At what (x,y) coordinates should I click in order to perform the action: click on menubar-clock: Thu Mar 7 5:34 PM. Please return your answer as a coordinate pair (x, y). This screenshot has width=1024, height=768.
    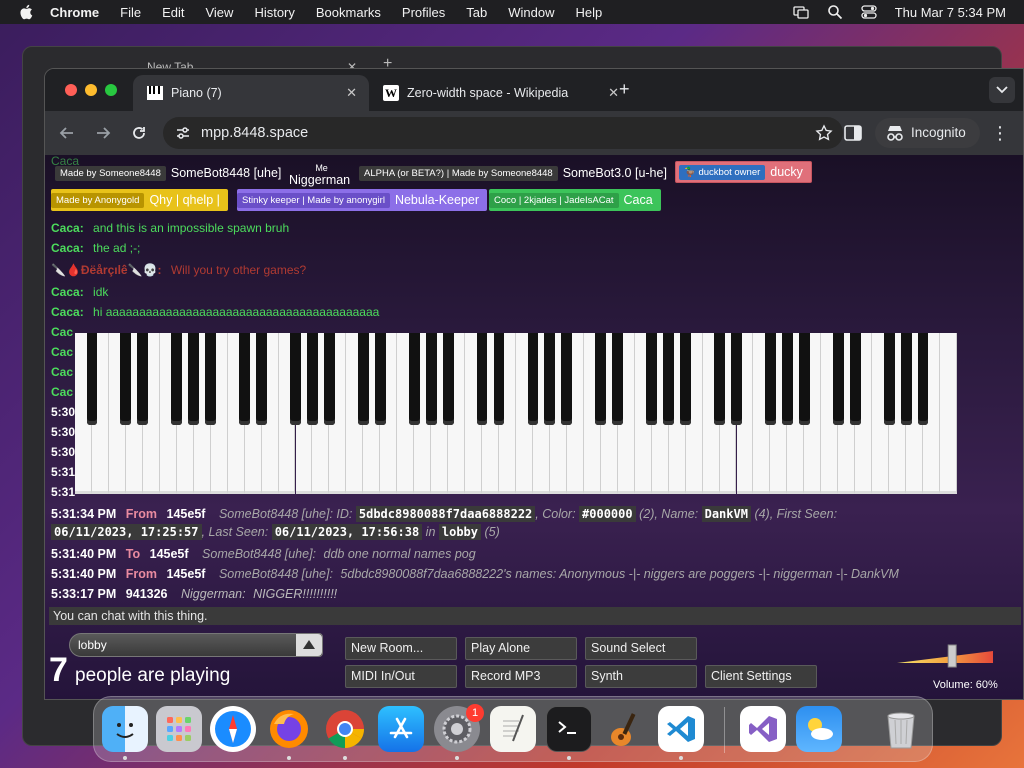
    Looking at the image, I should click on (950, 12).